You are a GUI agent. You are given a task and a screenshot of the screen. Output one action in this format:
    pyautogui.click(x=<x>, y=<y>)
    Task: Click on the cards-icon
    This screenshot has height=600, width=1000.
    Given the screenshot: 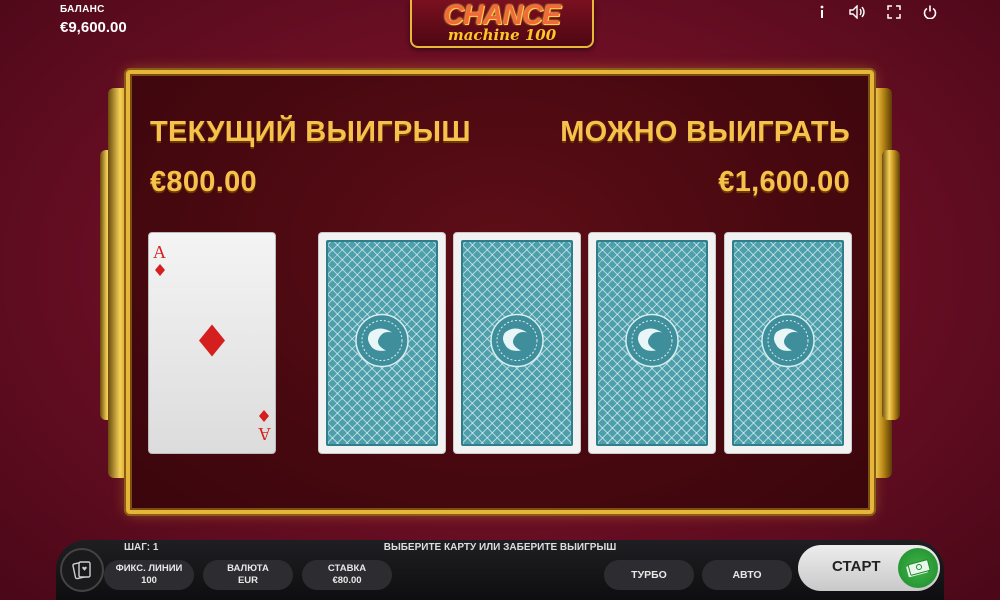 What is the action you would take?
    pyautogui.click(x=81, y=570)
    